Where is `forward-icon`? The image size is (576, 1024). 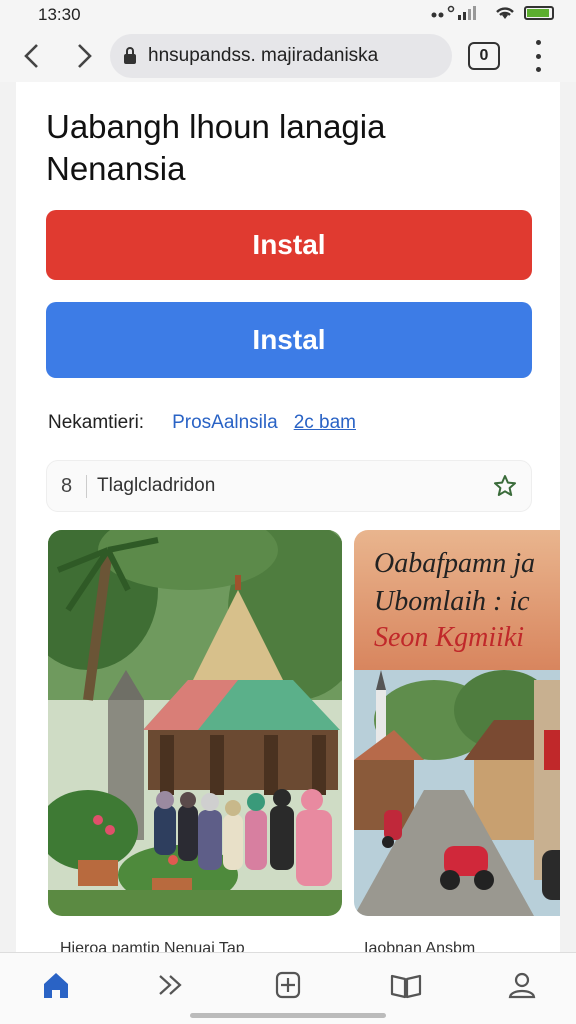 forward-icon is located at coordinates (170, 985).